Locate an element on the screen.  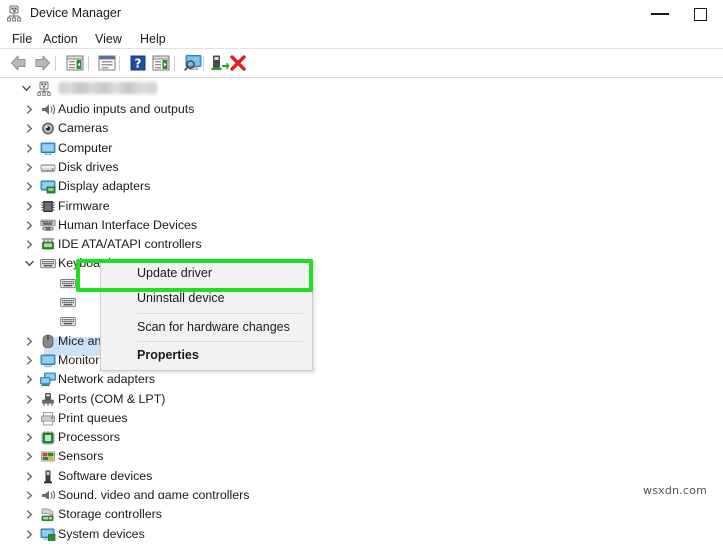
show-hide-console-tree-icon is located at coordinates (75, 63).